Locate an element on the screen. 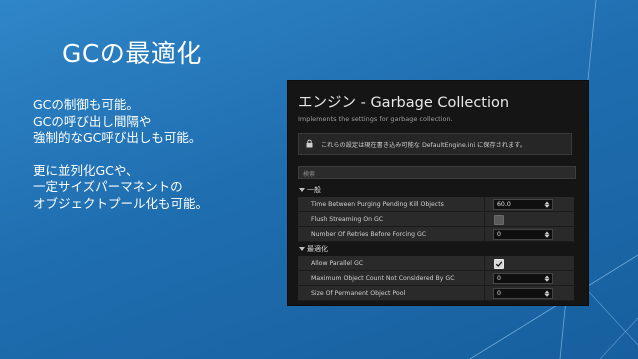 This screenshot has height=359, width=638. setting-row-permanent-pool-size: Size Of Permanent Object Pool 0 is located at coordinates (436, 293).